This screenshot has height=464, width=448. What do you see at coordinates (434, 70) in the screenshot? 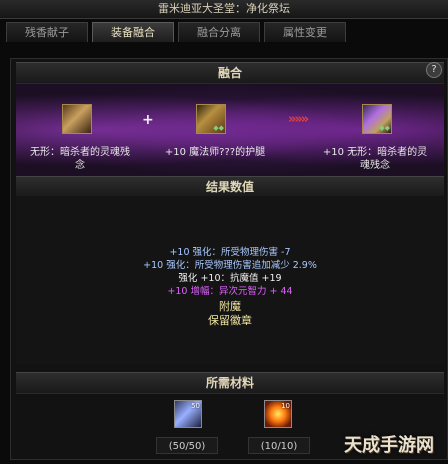
I see `help-icon: ?` at bounding box center [434, 70].